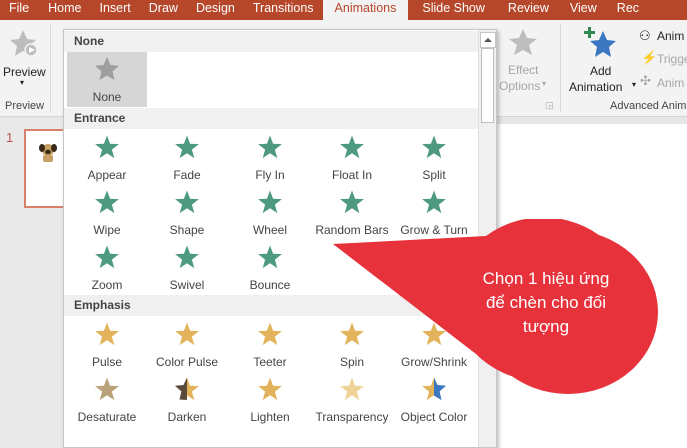 The width and height of the screenshot is (687, 448). Describe the element at coordinates (434, 147) in the screenshot. I see `split-icon` at that location.